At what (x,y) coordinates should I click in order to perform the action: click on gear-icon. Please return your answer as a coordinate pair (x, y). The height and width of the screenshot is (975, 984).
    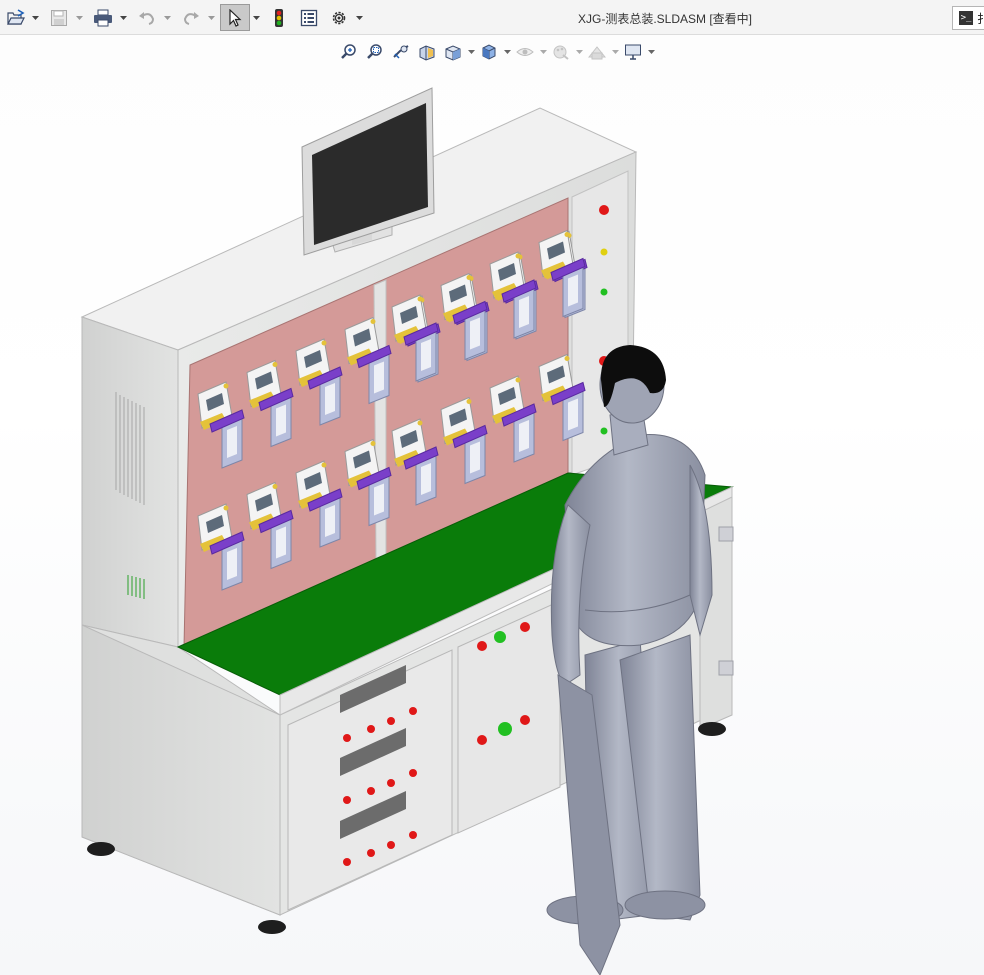
    Looking at the image, I should click on (339, 17).